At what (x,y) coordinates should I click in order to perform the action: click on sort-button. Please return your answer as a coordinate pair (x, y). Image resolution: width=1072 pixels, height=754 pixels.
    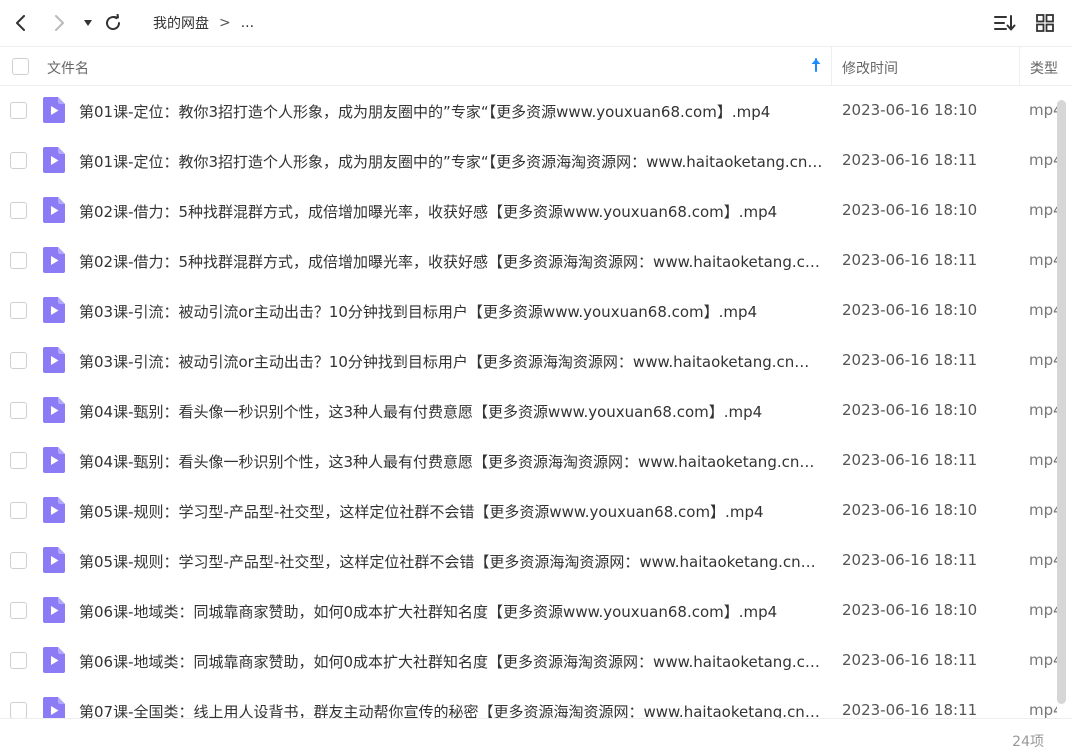
    Looking at the image, I should click on (1005, 23).